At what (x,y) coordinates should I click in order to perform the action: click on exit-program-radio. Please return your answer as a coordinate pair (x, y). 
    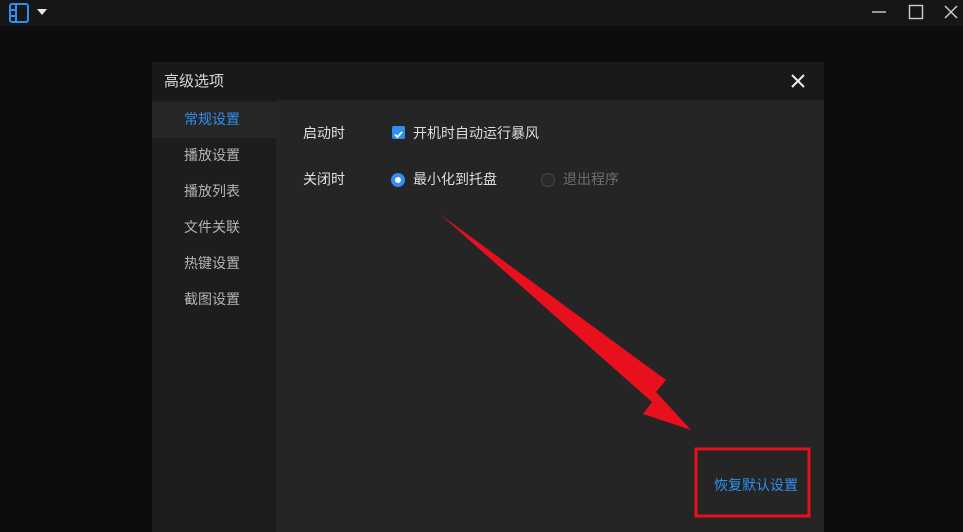
    Looking at the image, I should click on (548, 180).